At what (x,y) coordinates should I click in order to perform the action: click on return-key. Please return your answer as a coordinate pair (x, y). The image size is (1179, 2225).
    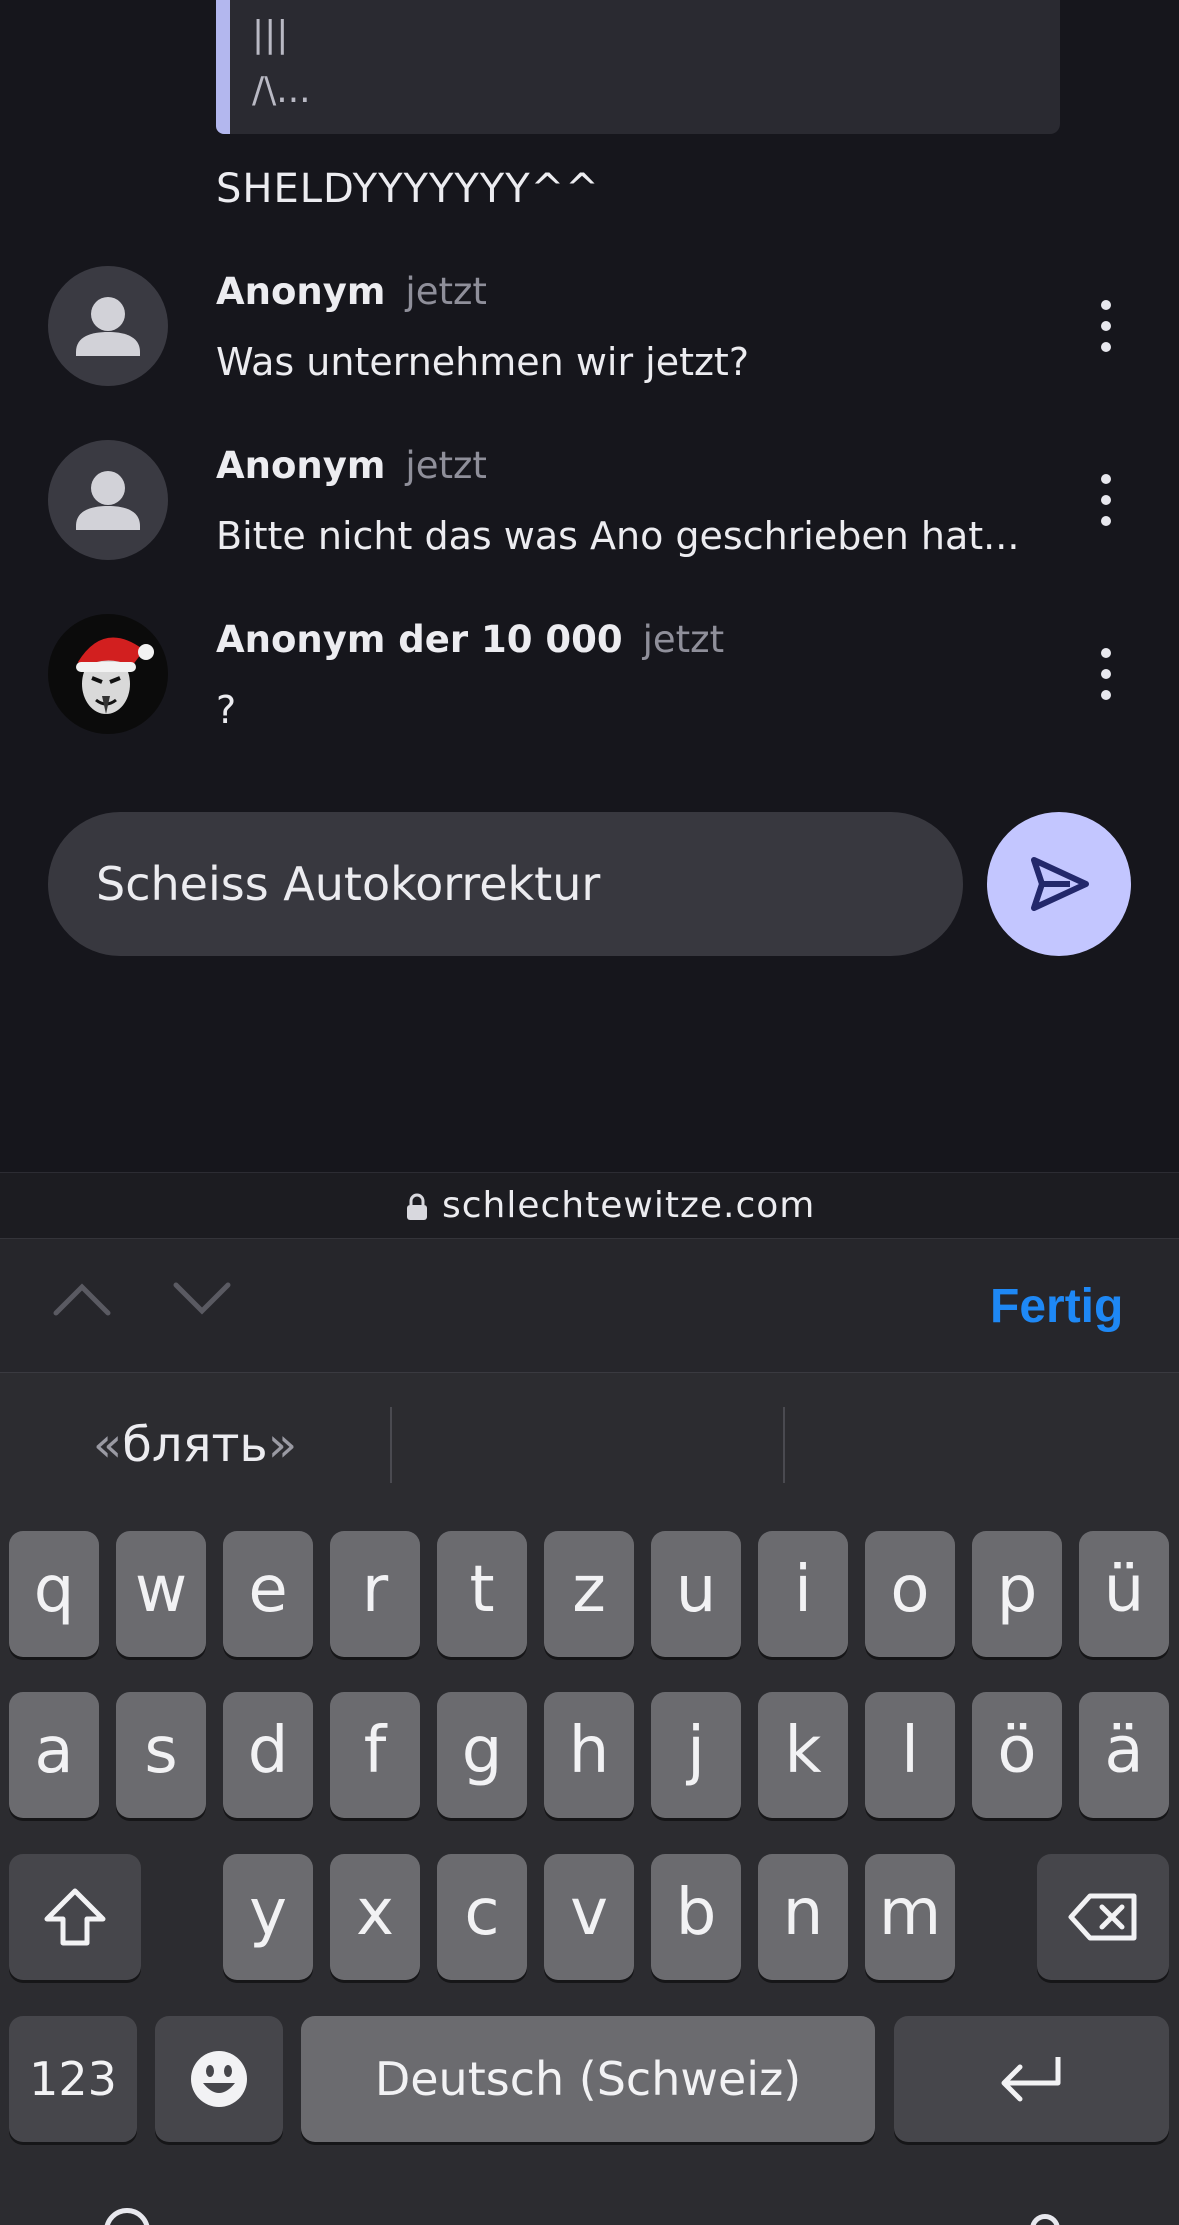
    Looking at the image, I should click on (1031, 2079).